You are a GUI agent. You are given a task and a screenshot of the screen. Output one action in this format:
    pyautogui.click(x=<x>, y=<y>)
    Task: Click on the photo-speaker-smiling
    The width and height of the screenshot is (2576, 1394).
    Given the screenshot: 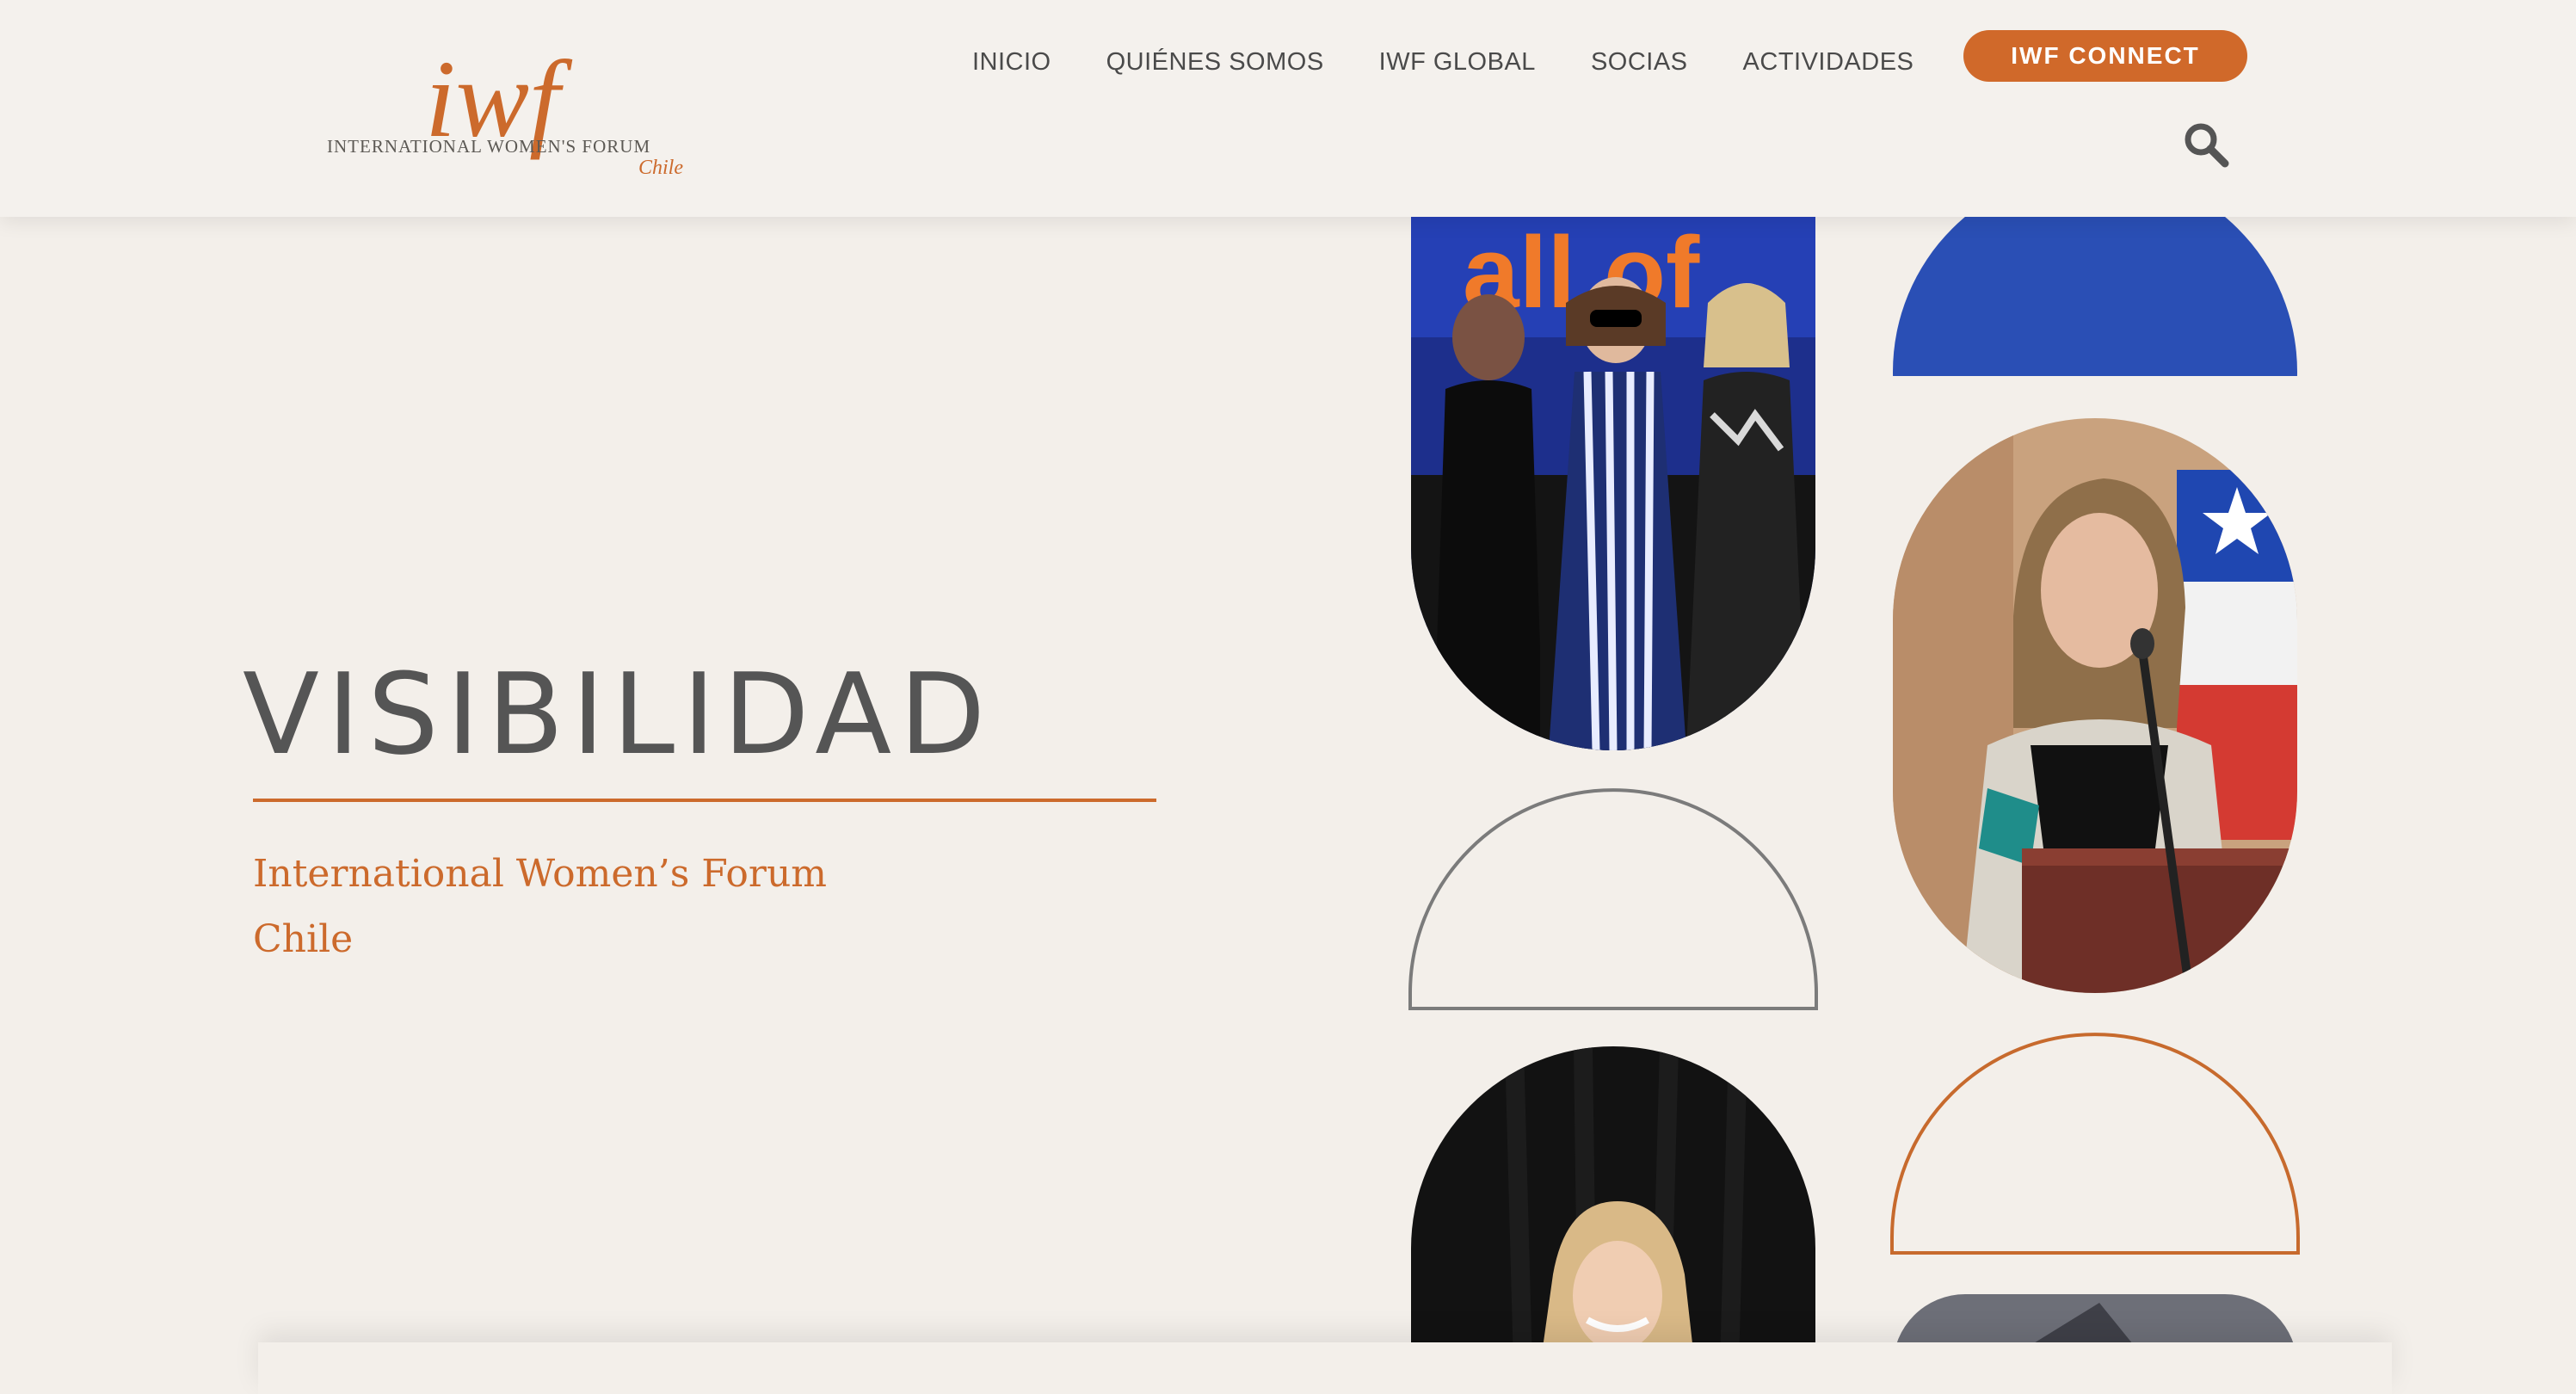 What is the action you would take?
    pyautogui.click(x=1613, y=1206)
    